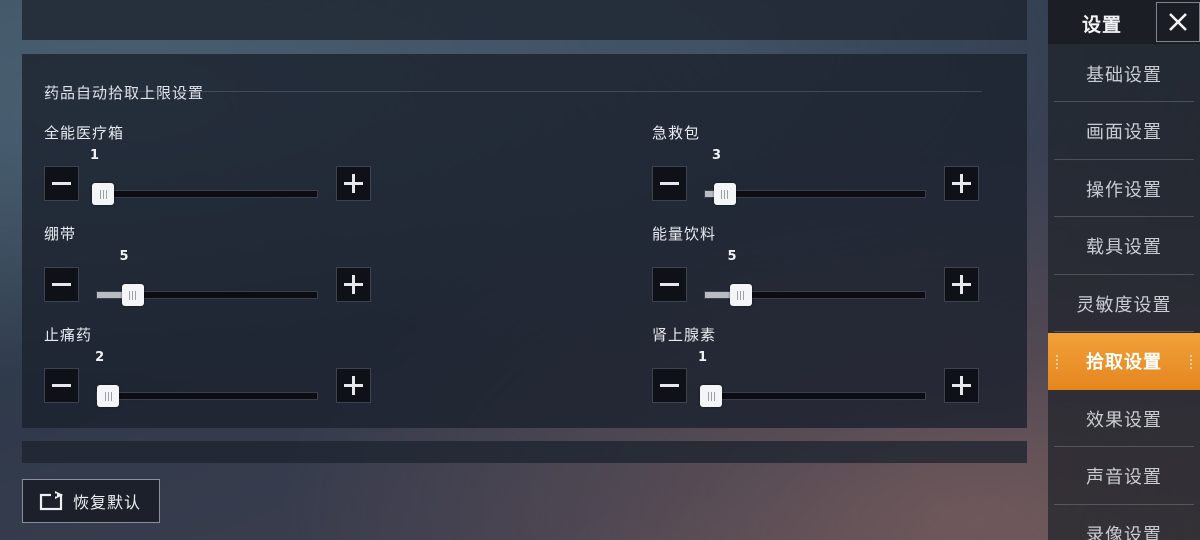 The width and height of the screenshot is (1200, 540). Describe the element at coordinates (822, 264) in the screenshot. I see `slider-group-energy-drink: 能量饮料 5` at that location.